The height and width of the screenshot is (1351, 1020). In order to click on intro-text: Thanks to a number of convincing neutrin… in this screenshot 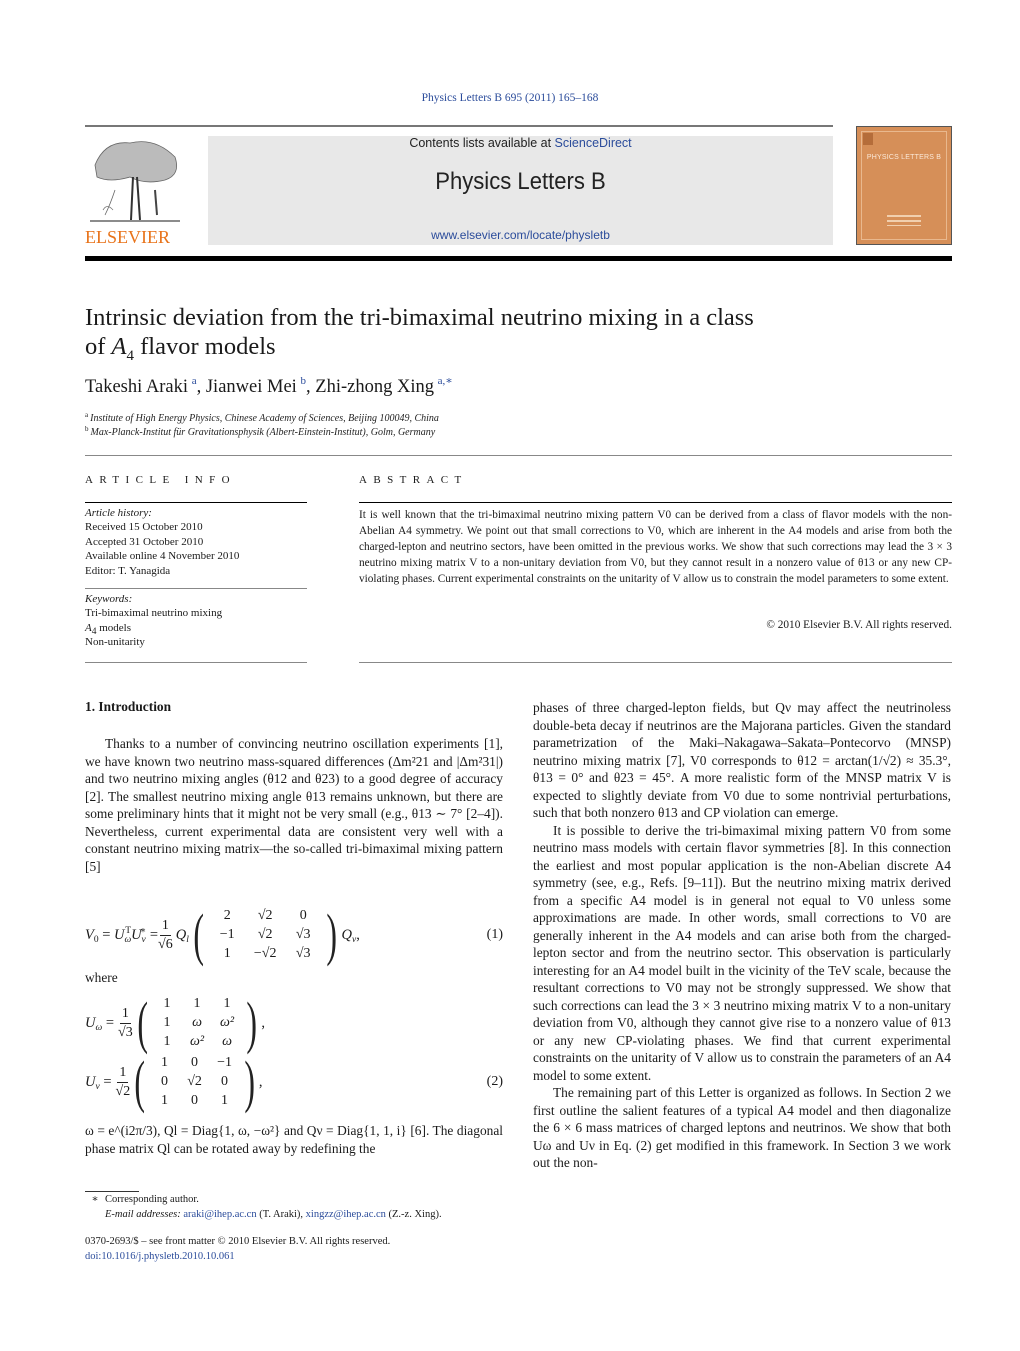, I will do `click(294, 805)`.